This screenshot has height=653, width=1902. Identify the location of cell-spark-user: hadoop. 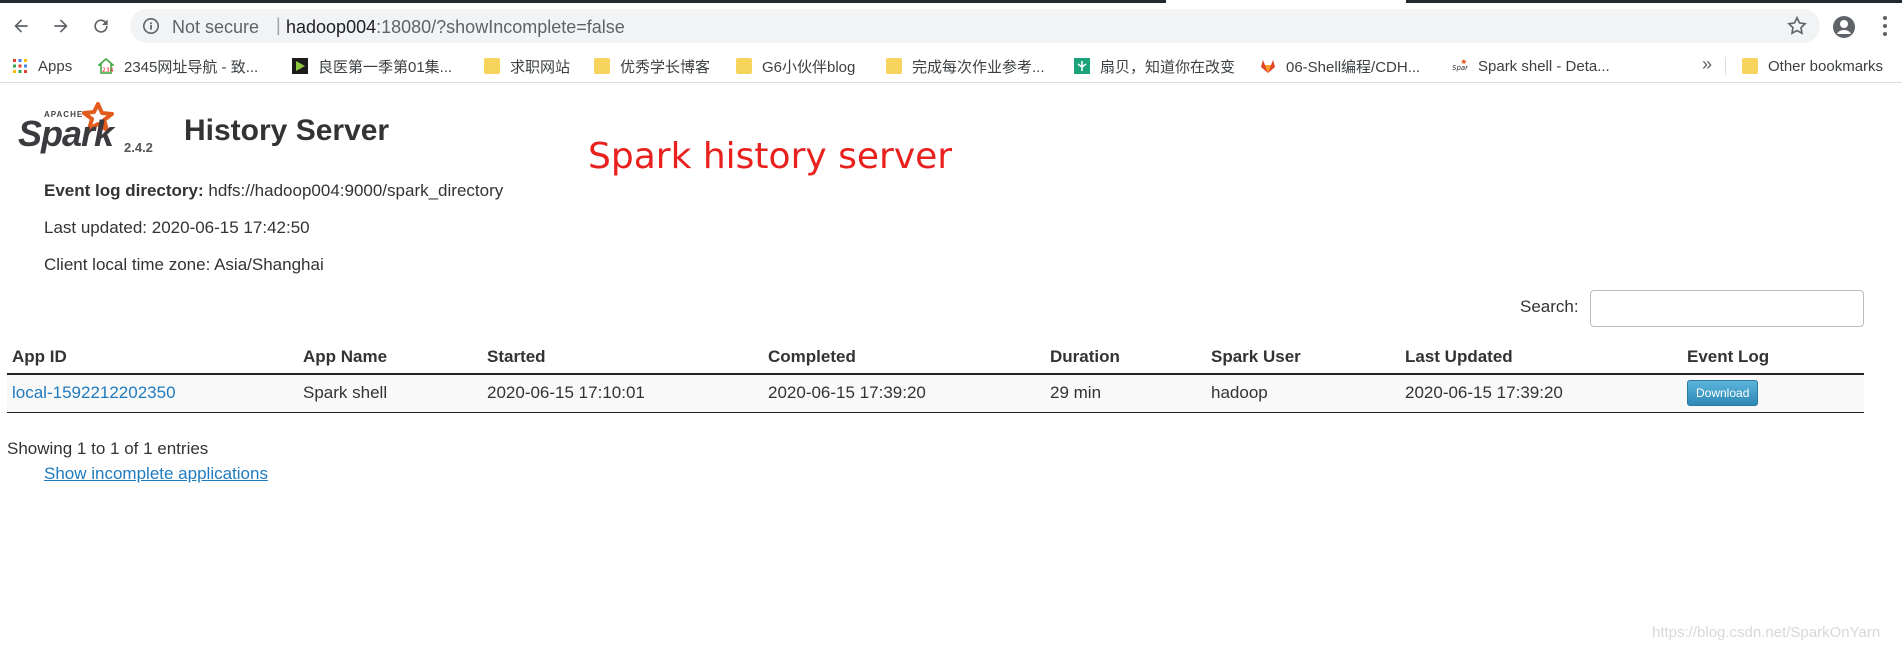
(1303, 393).